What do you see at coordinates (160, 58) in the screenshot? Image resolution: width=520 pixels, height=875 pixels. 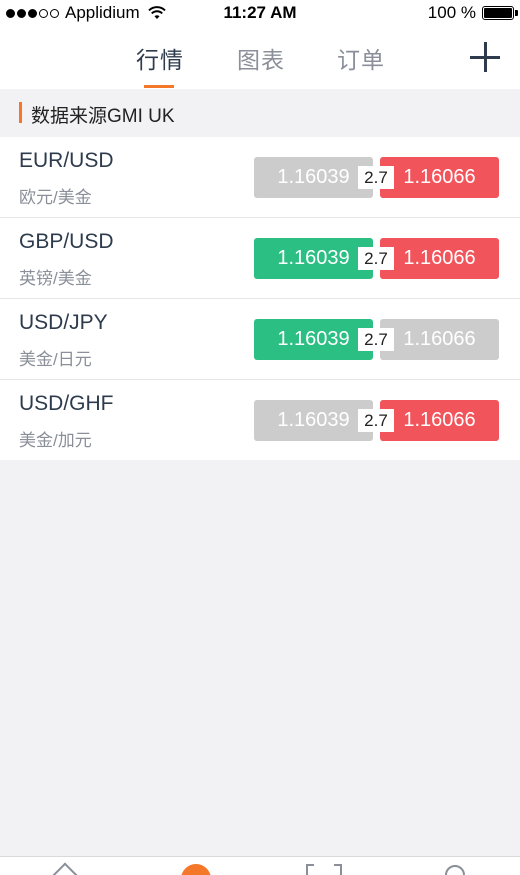 I see `tab-quotes: 行情` at bounding box center [160, 58].